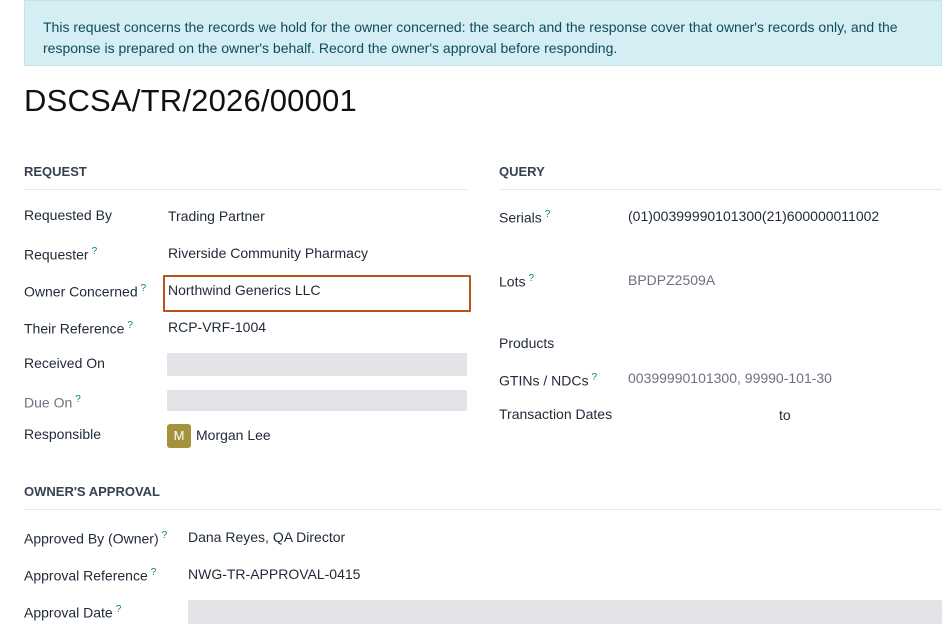 This screenshot has width=950, height=637. Describe the element at coordinates (233, 435) in the screenshot. I see `responsible-value: Morgan Lee` at that location.